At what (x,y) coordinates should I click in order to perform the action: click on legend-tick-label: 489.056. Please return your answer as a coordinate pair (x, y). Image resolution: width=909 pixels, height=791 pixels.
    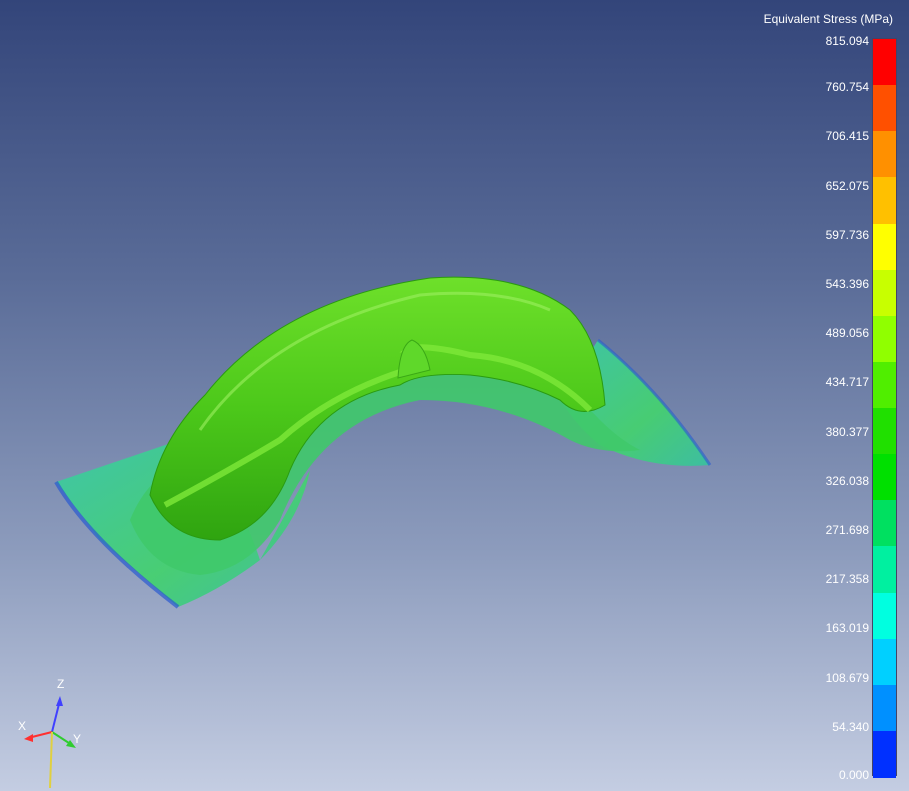
    Looking at the image, I should click on (847, 333).